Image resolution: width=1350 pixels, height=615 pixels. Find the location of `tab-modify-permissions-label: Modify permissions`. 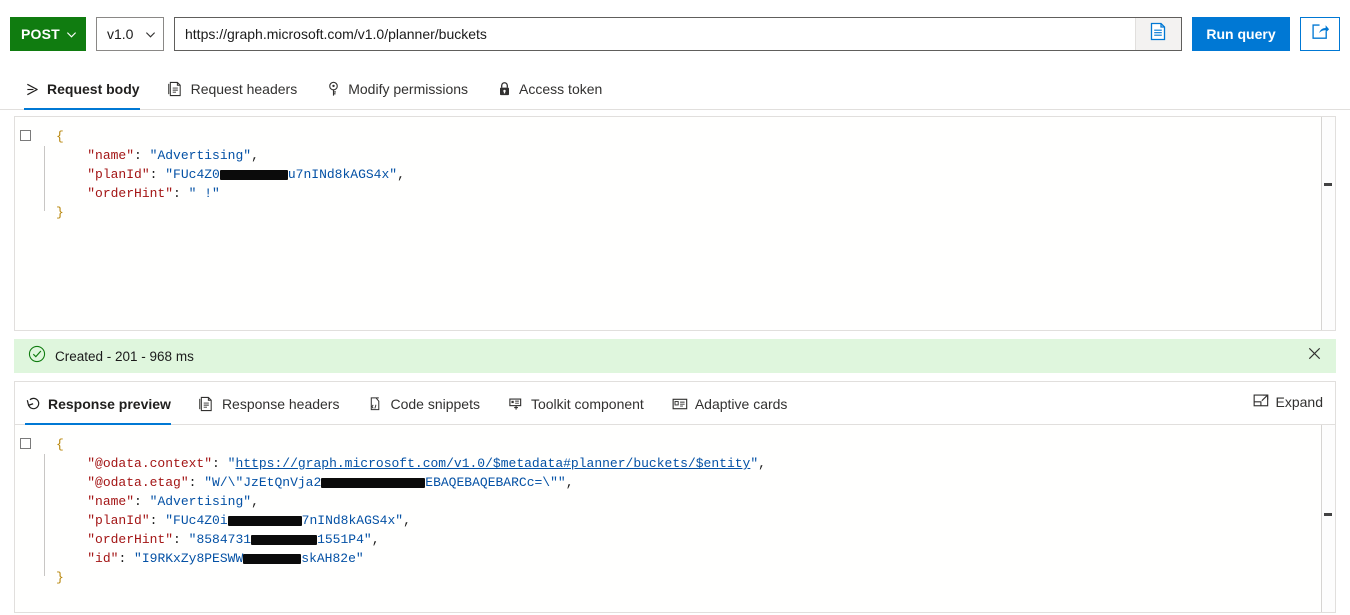

tab-modify-permissions-label: Modify permissions is located at coordinates (408, 89).